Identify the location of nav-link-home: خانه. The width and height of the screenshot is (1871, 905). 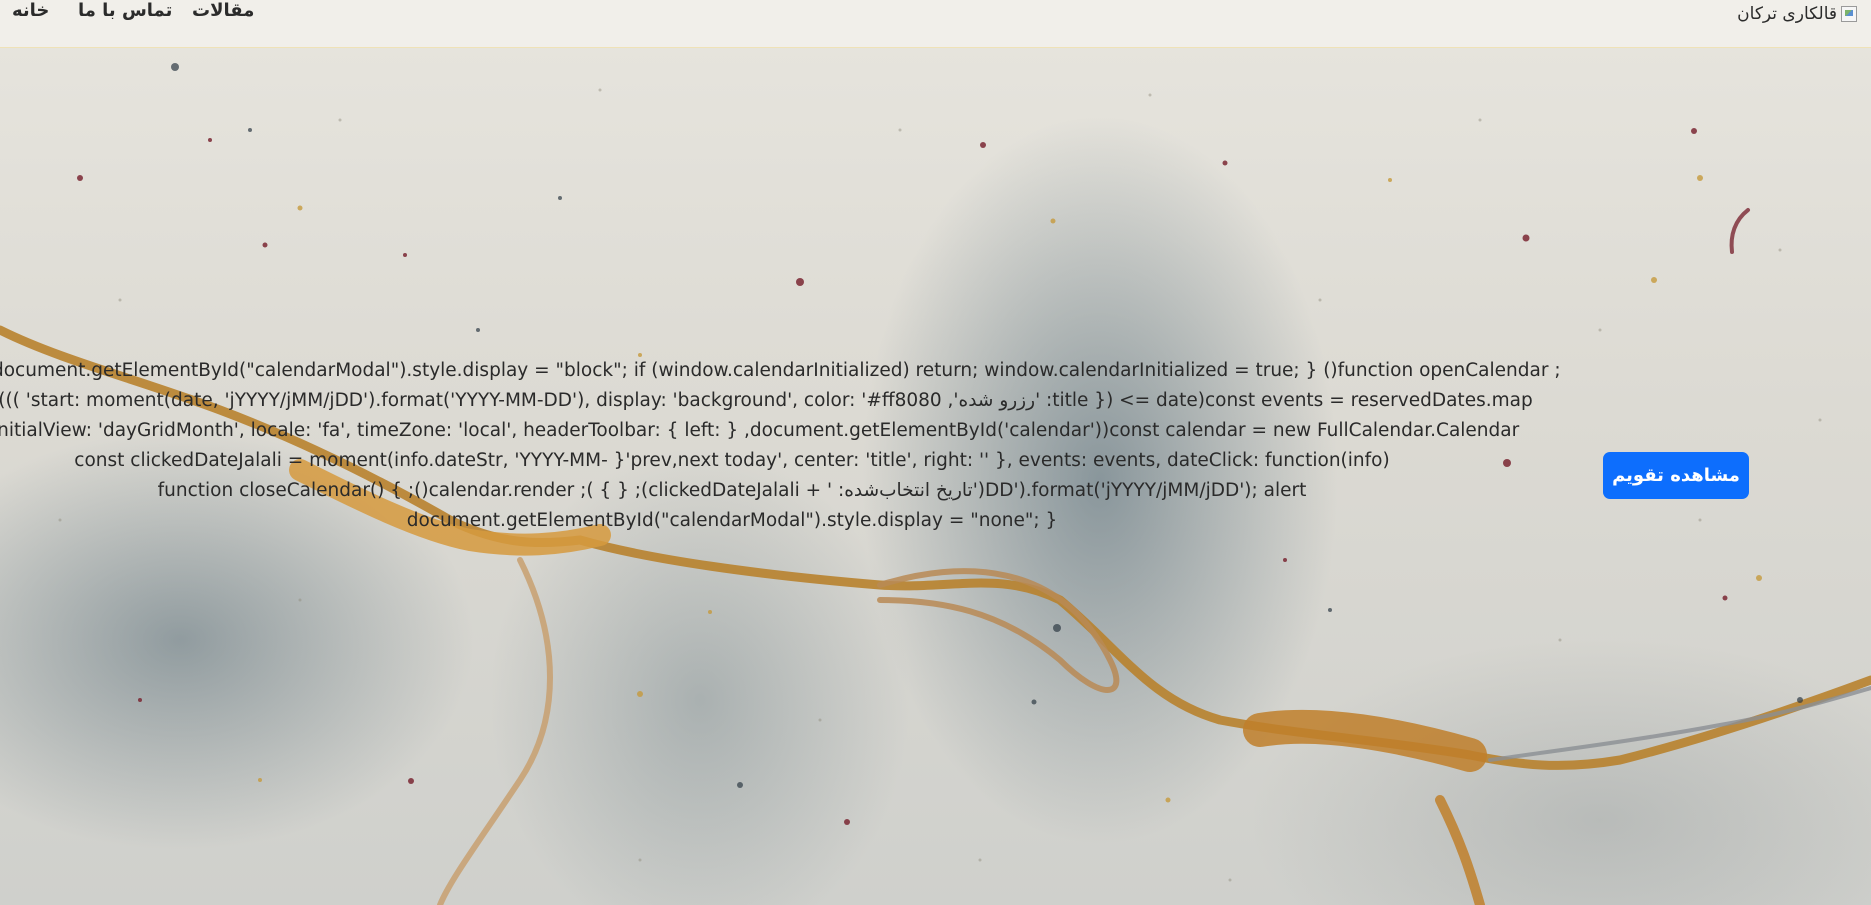
(30, 10).